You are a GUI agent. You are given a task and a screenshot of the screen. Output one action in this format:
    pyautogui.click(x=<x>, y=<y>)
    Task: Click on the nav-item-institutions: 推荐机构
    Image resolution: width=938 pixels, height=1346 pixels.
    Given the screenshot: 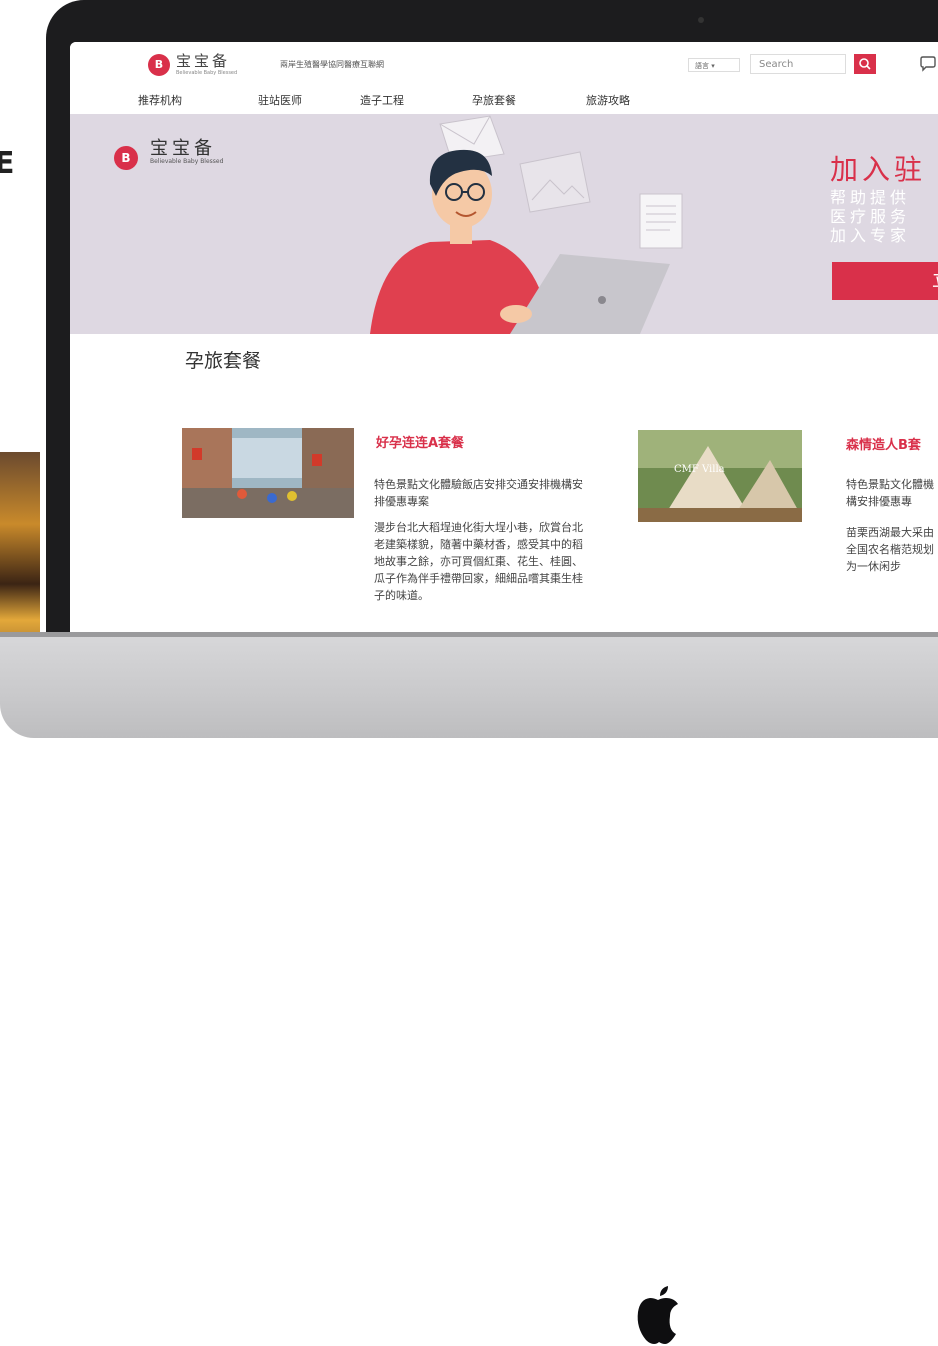 What is the action you would take?
    pyautogui.click(x=160, y=100)
    